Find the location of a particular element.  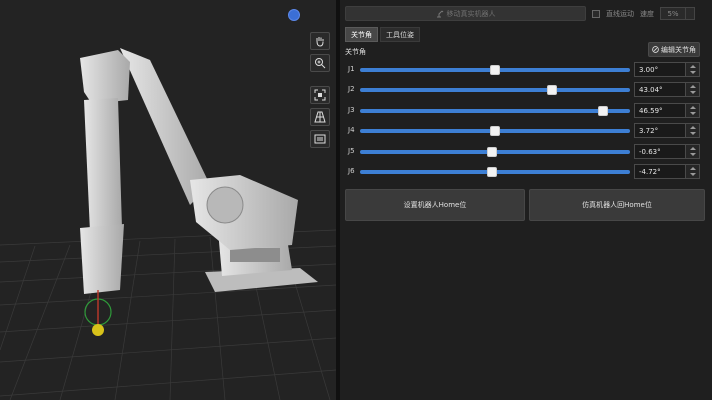

pose-tabs: 关节角 工具位姿 is located at coordinates (382, 34).